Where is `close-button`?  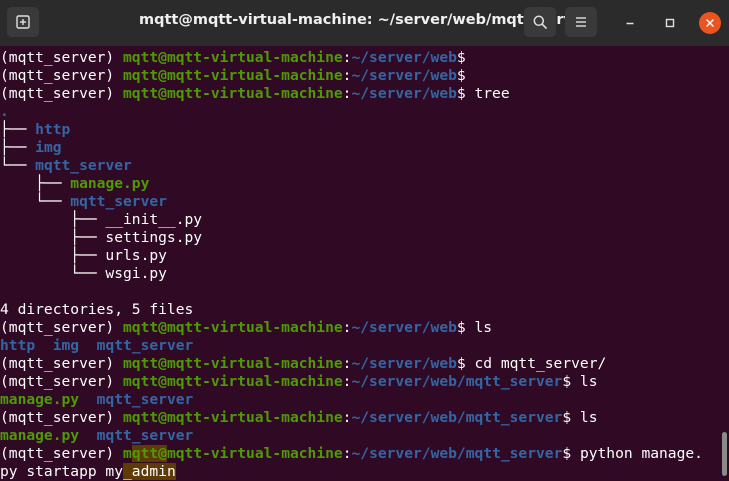
close-button is located at coordinates (710, 23).